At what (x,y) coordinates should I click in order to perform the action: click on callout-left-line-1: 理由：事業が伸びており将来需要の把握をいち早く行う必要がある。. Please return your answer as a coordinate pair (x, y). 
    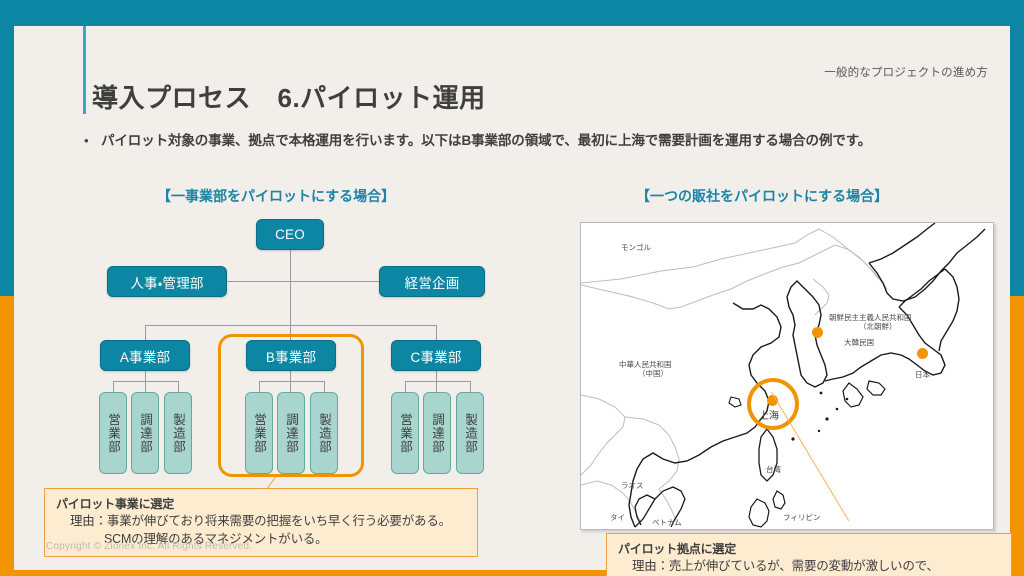
    Looking at the image, I should click on (260, 521).